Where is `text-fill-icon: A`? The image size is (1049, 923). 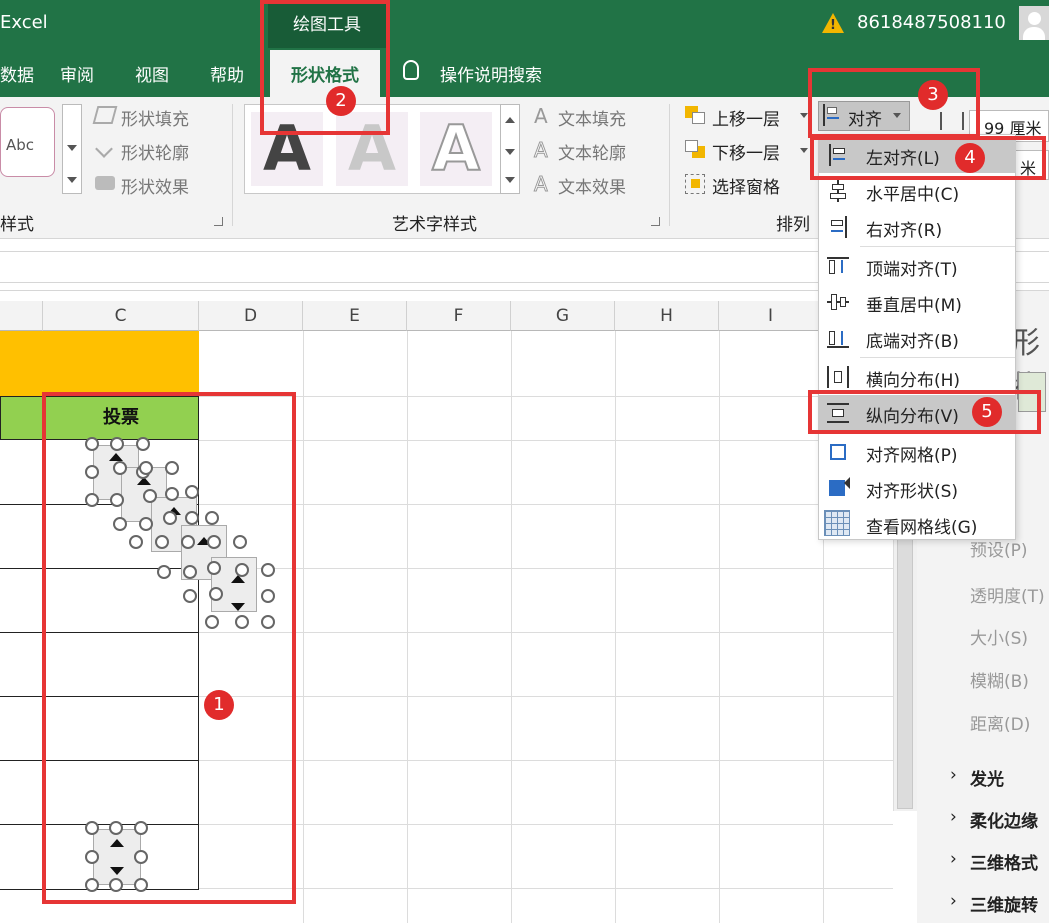 text-fill-icon: A is located at coordinates (541, 116).